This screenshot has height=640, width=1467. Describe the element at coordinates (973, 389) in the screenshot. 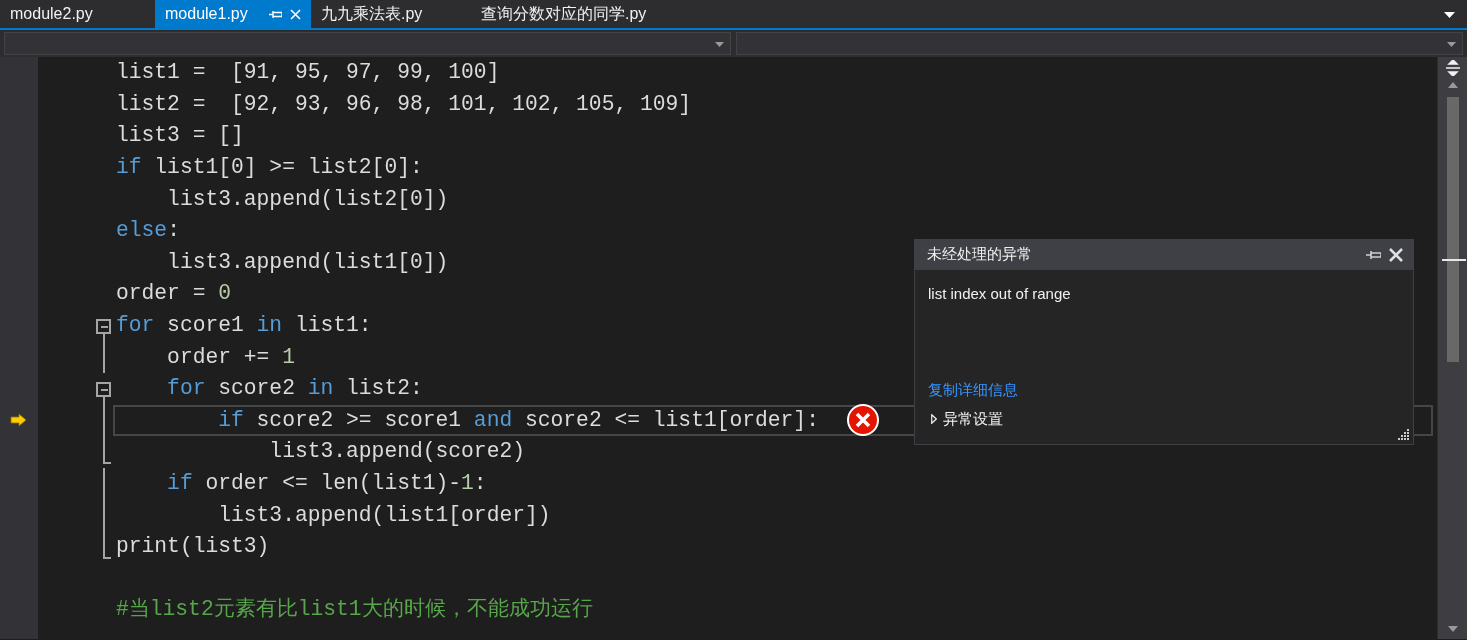

I see `copy-details-link: 复制详细信息` at that location.